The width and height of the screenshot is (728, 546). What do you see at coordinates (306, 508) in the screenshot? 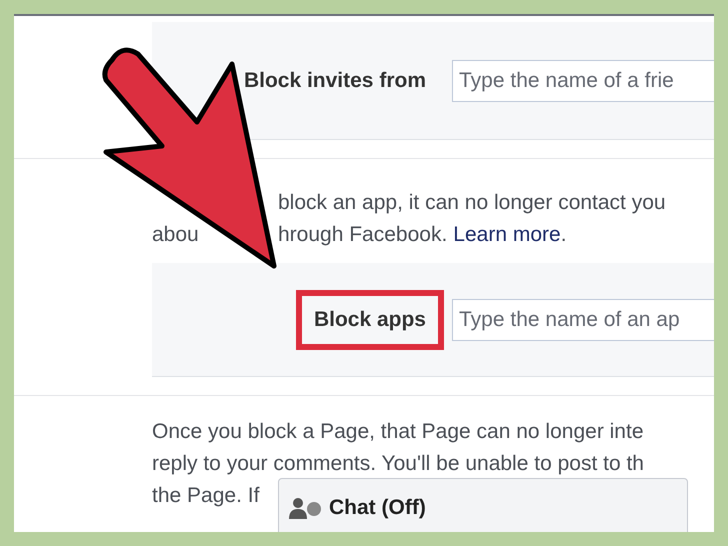
I see `people-icon` at bounding box center [306, 508].